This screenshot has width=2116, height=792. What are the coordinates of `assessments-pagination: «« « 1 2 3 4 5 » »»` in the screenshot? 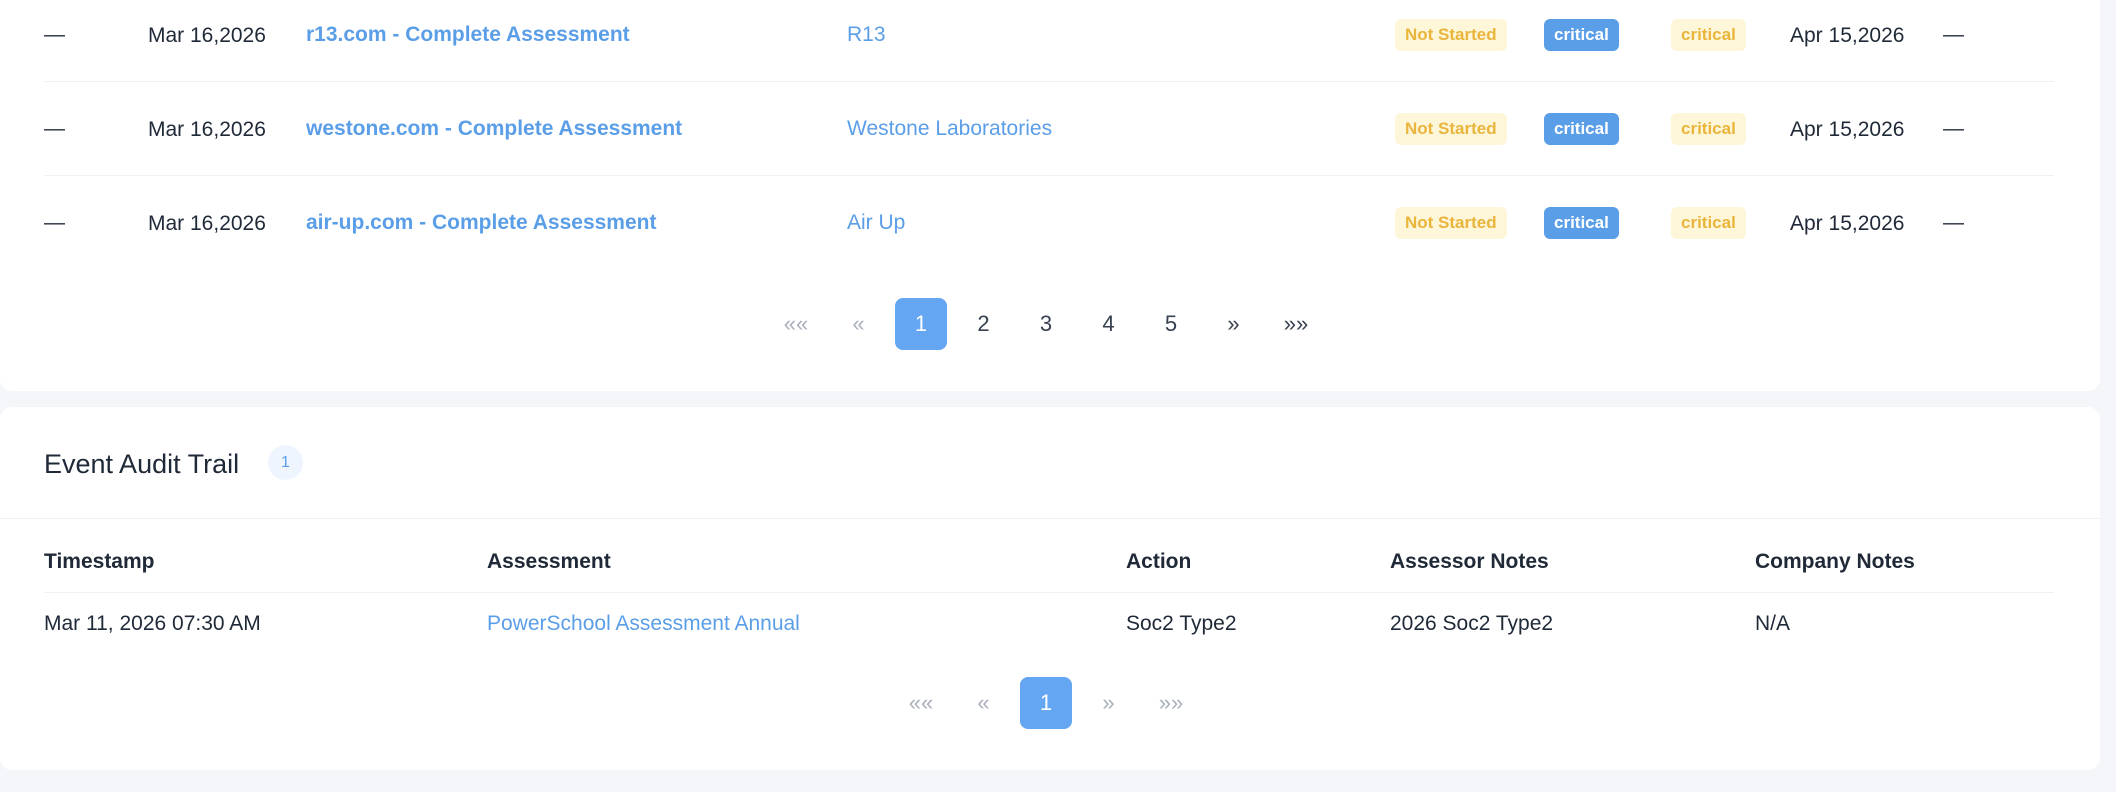 It's located at (1051, 324).